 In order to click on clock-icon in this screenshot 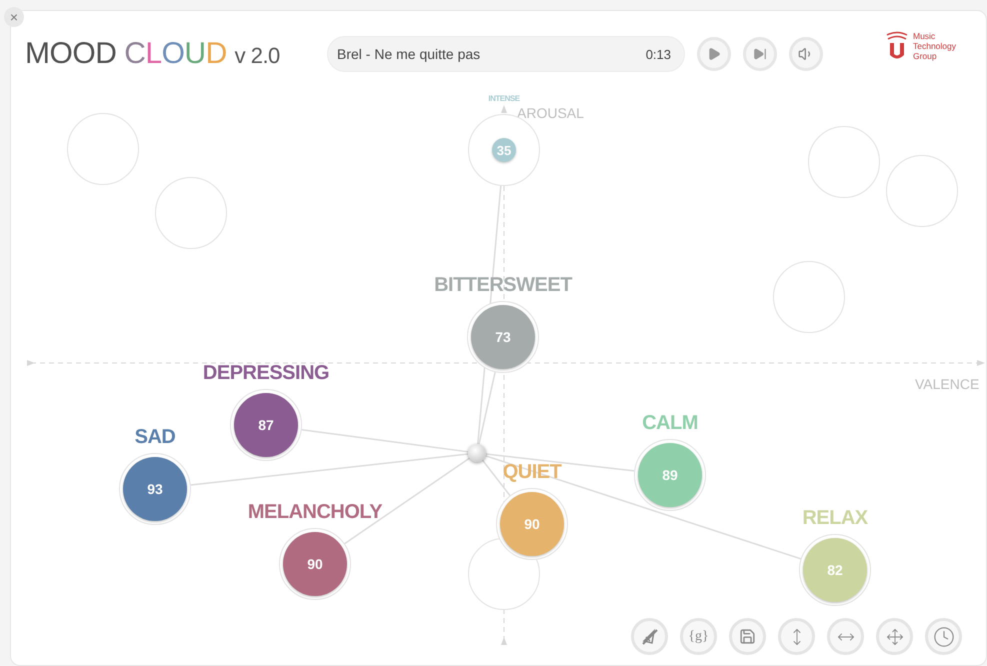, I will do `click(943, 637)`.